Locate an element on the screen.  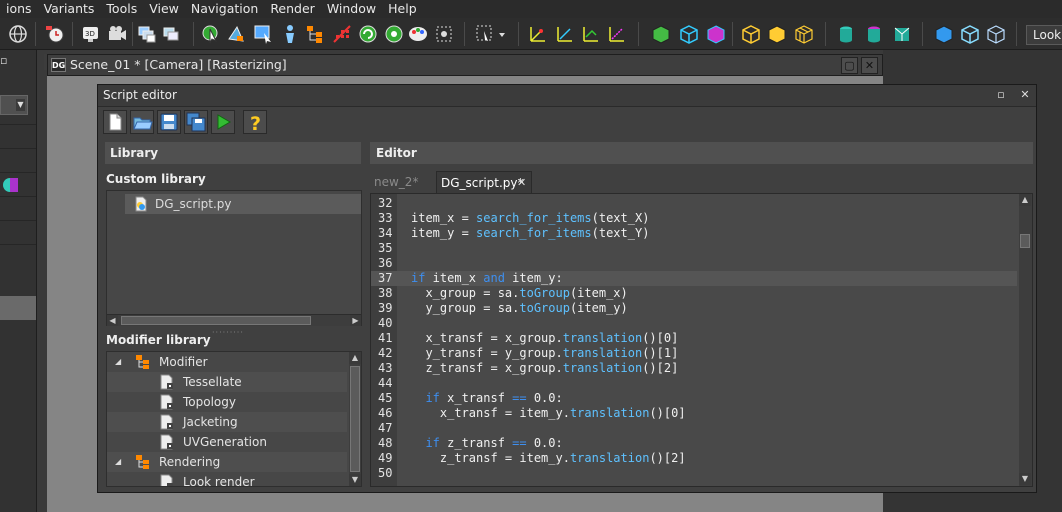
float-icon: ▫ is located at coordinates (1001, 95).